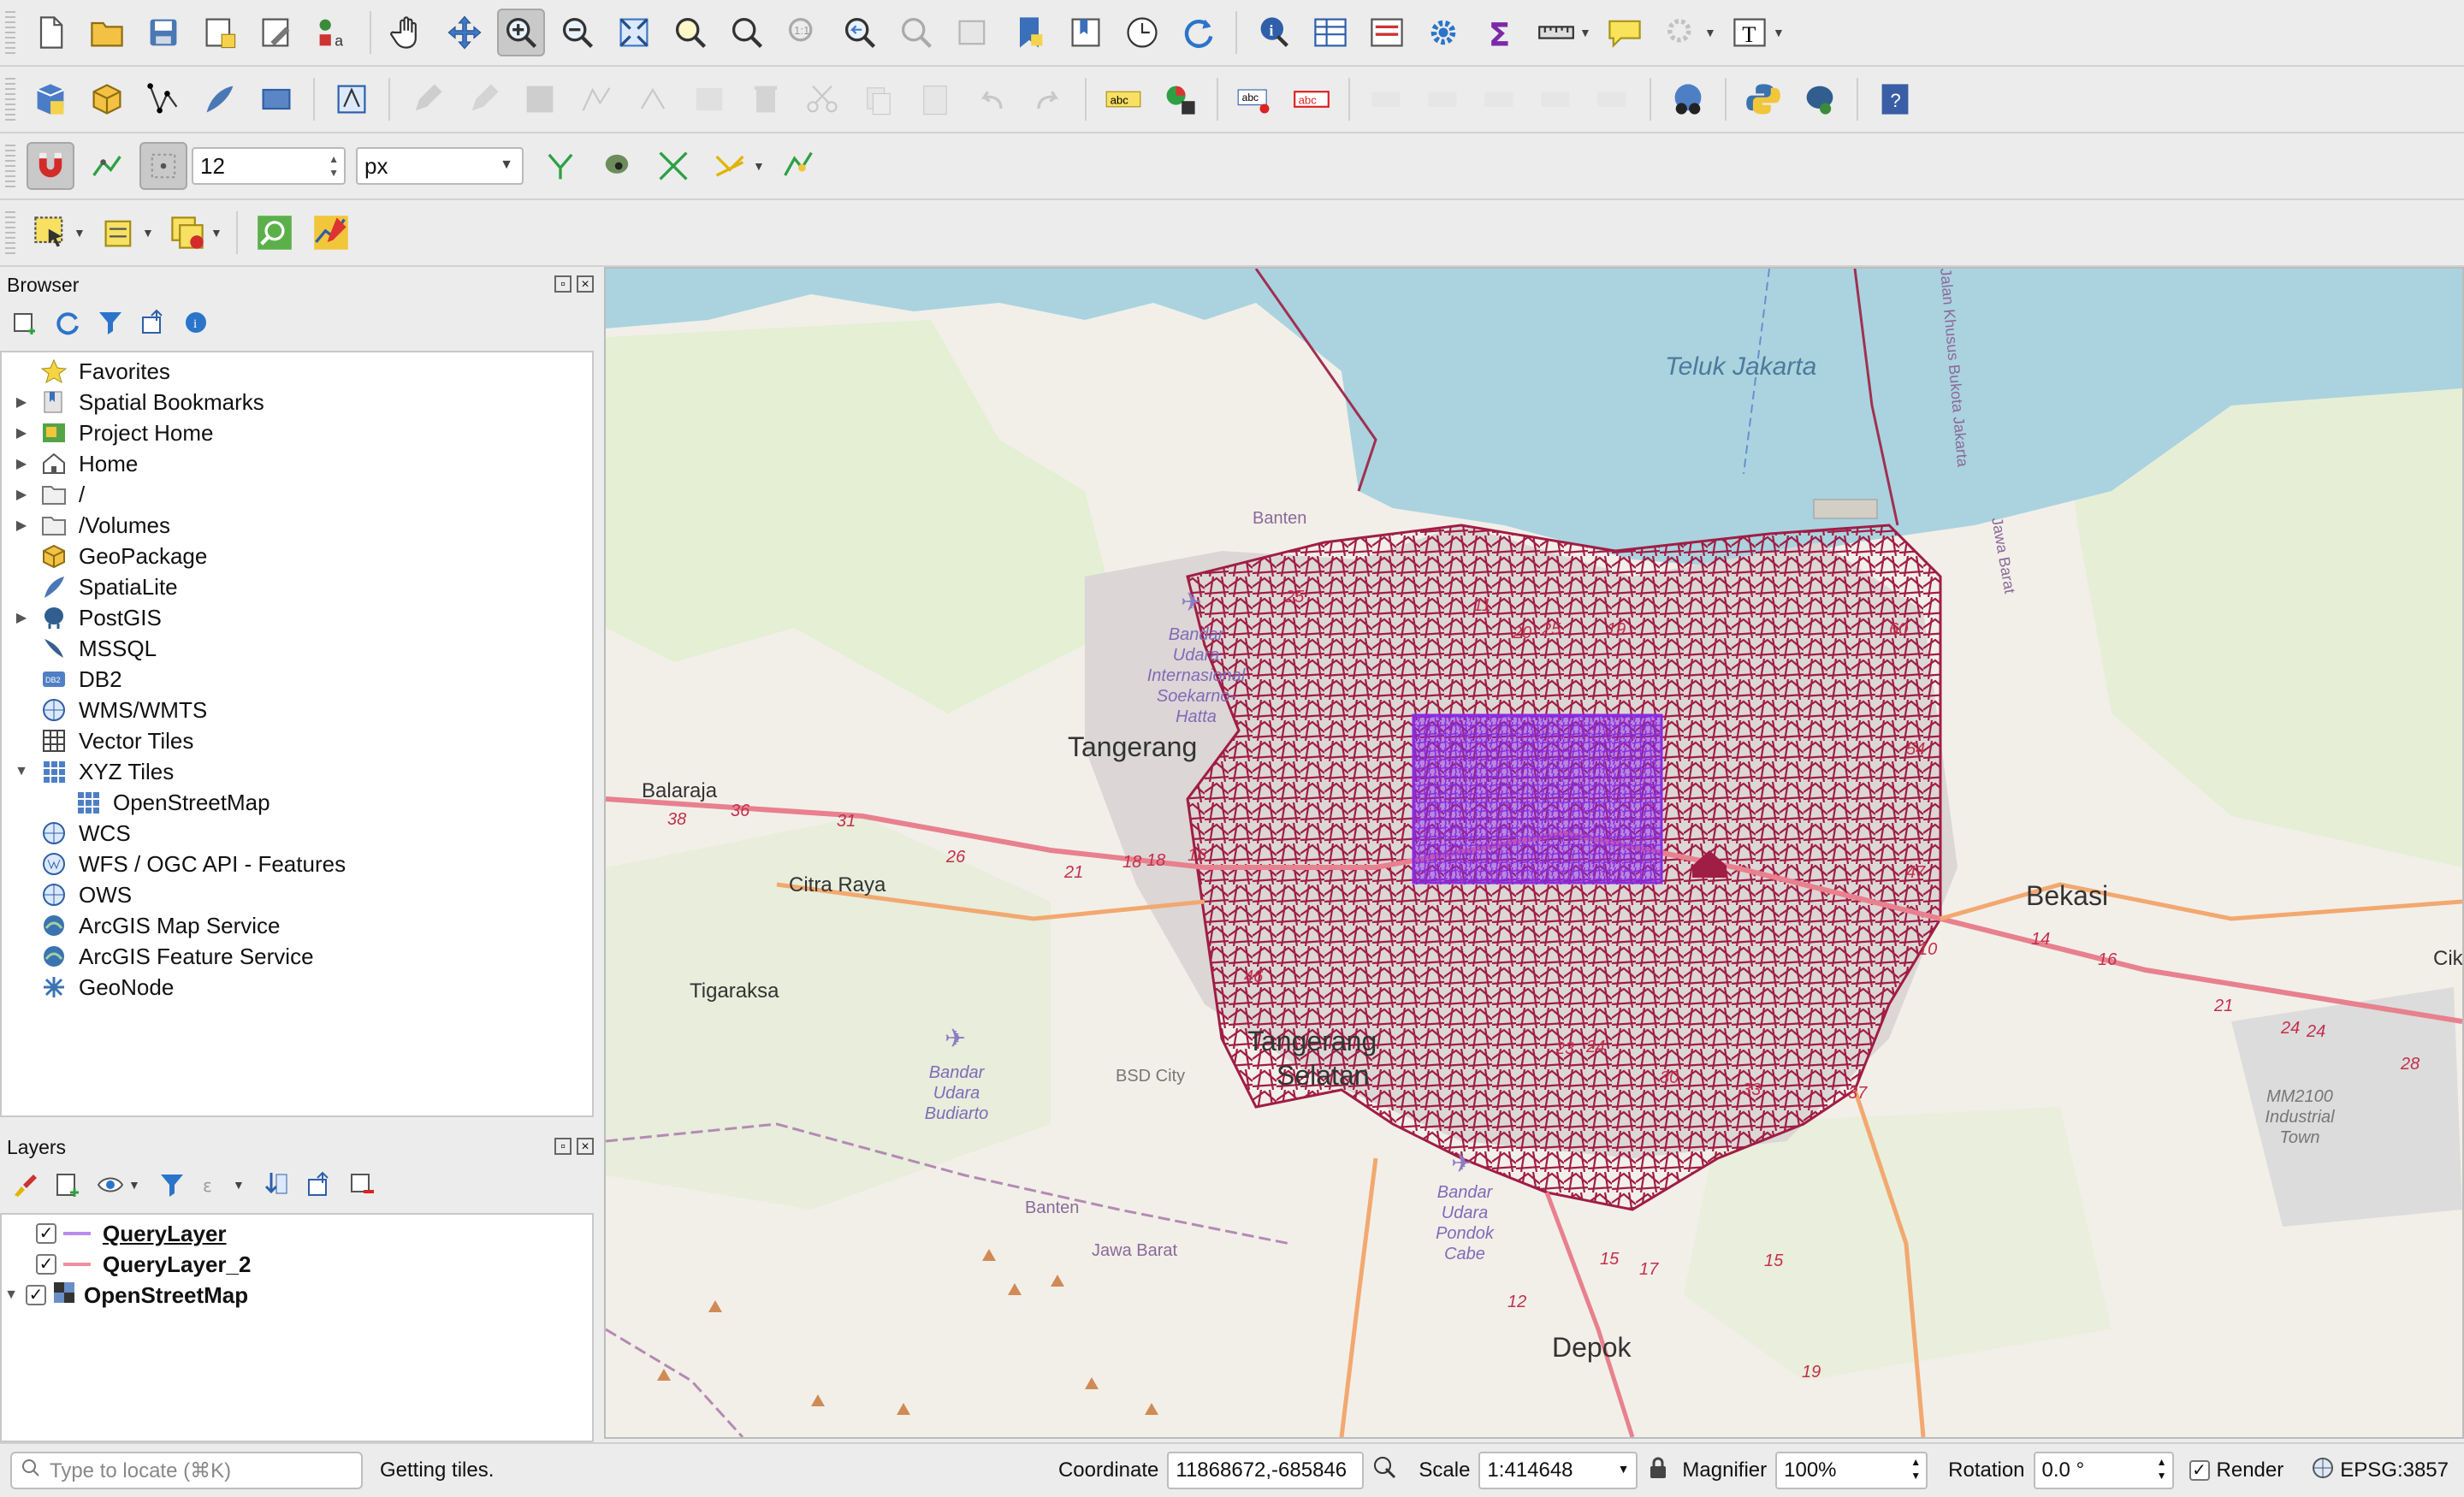  I want to click on open-project-button, so click(107, 32).